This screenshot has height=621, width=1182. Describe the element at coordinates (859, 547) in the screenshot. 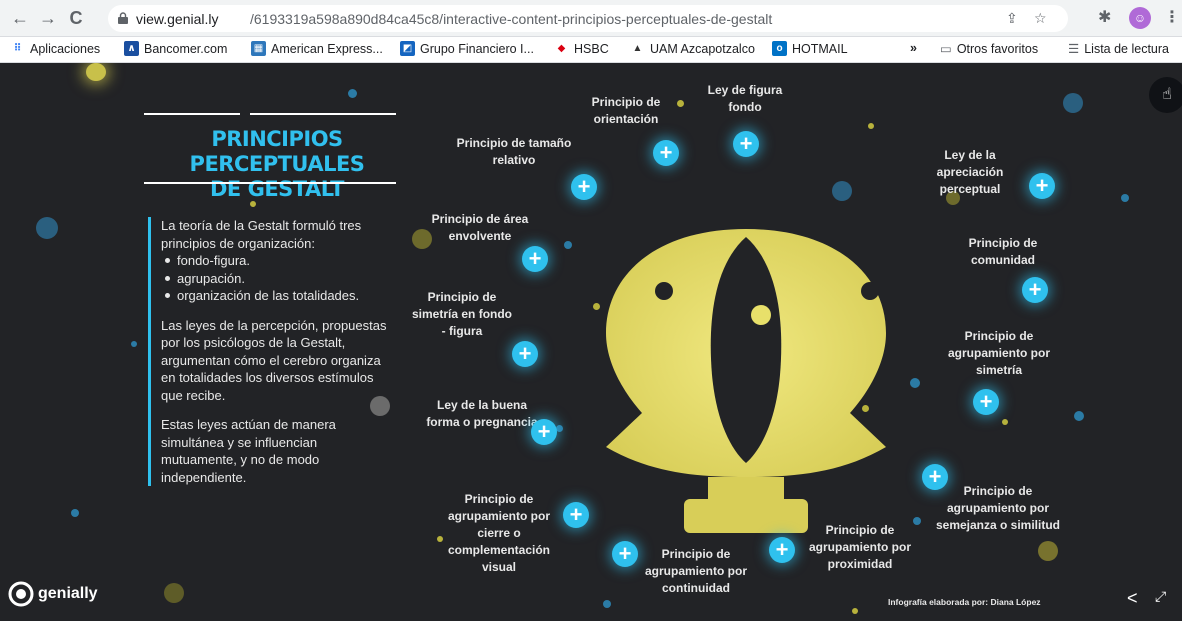

I see `label-proximidad: Principio de agrupamiento por proximidad` at that location.